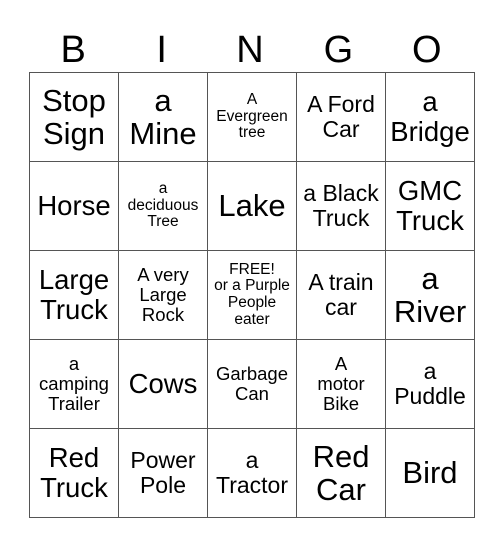 The width and height of the screenshot is (500, 544). Describe the element at coordinates (430, 295) in the screenshot. I see `bingo-cell: a River` at that location.